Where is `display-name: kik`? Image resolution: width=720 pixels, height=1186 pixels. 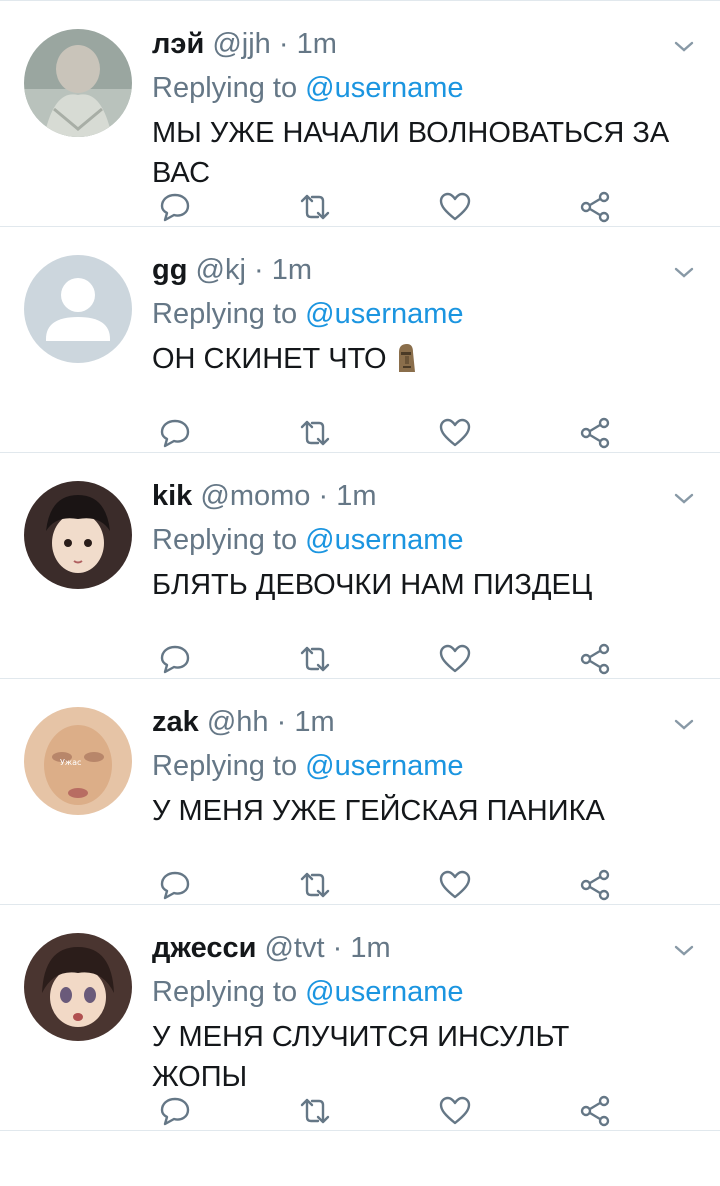 display-name: kik is located at coordinates (172, 496).